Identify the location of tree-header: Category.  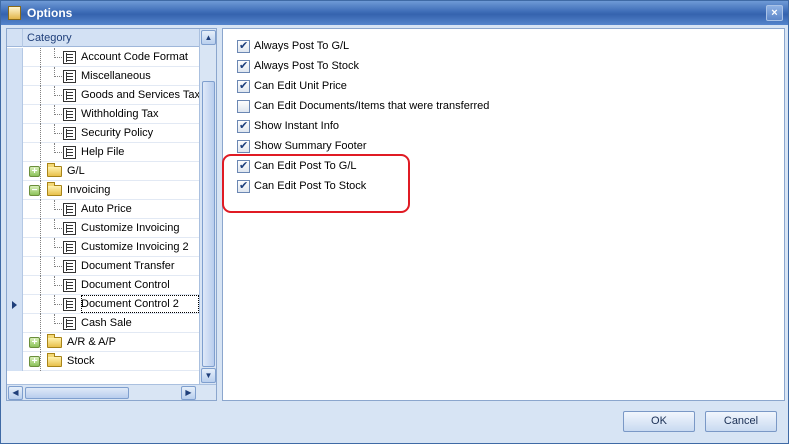
(103, 38).